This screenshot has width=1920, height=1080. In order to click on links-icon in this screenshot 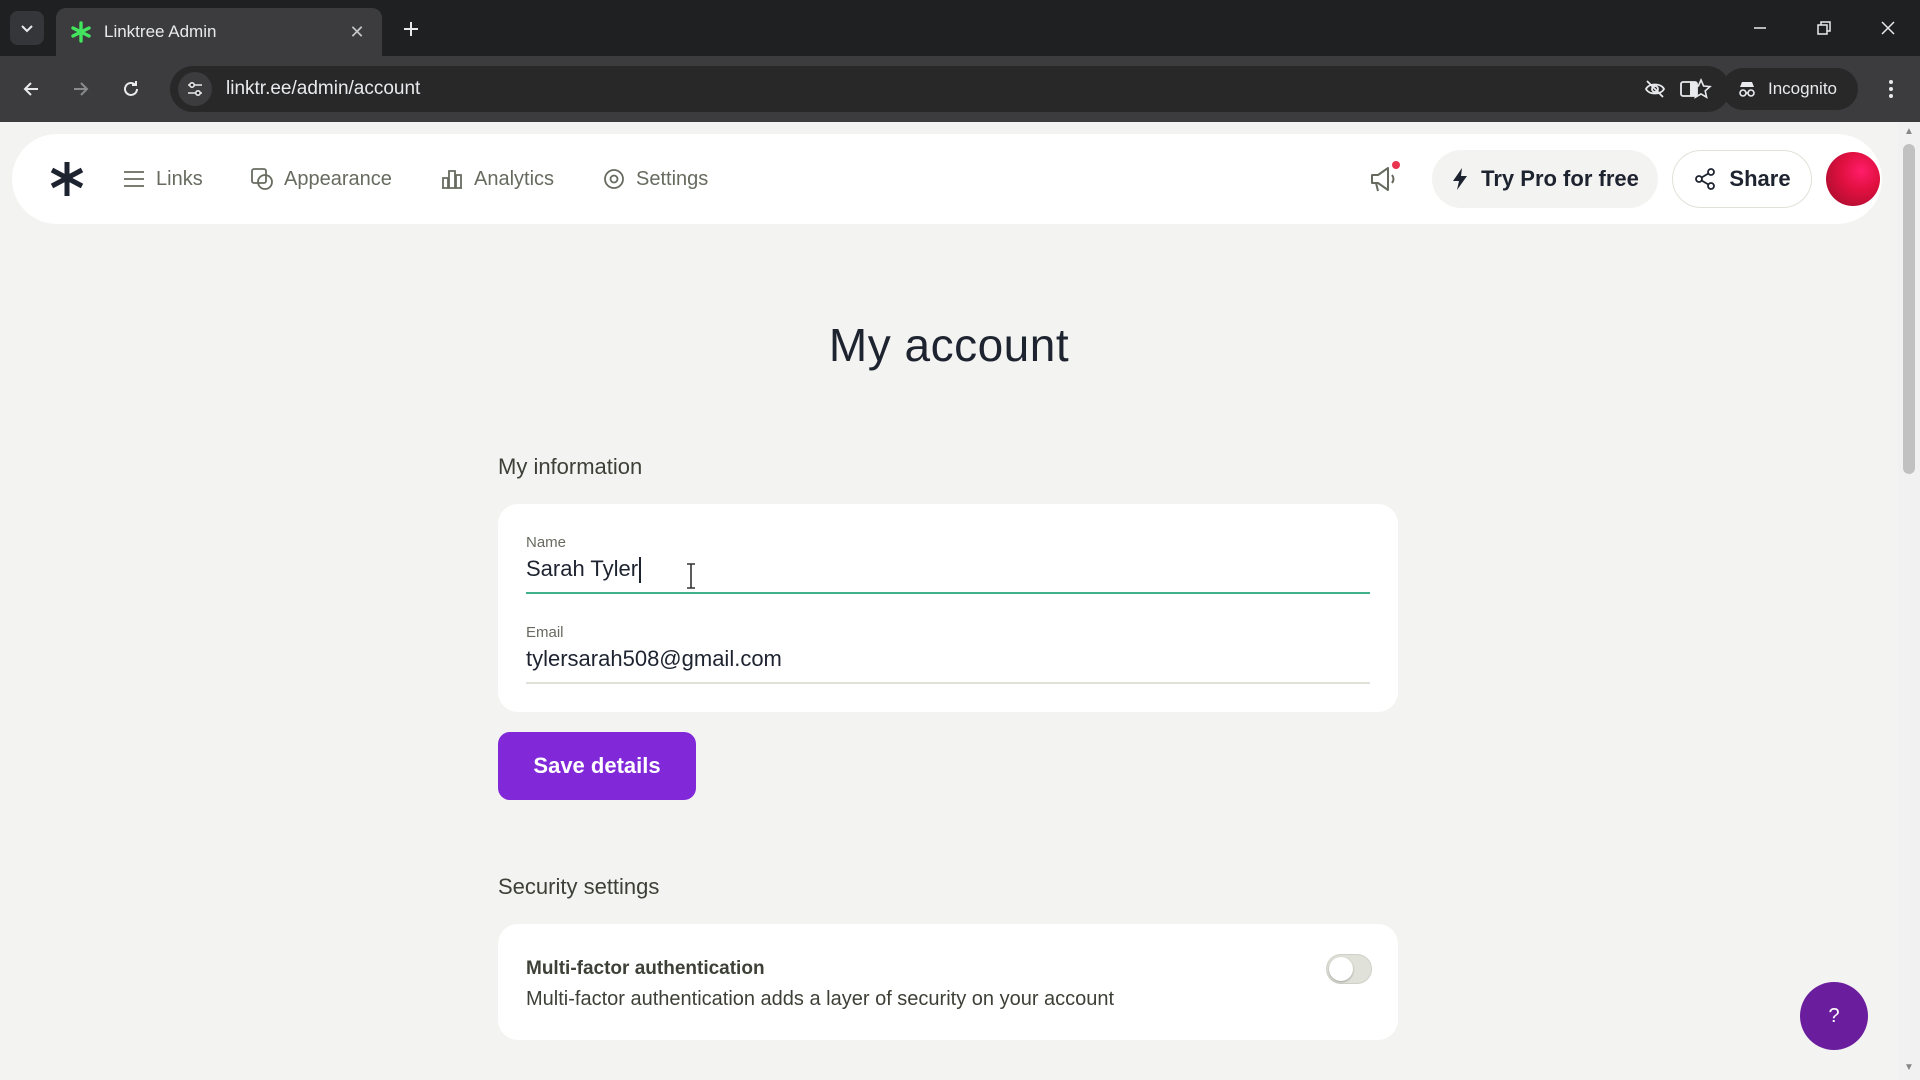, I will do `click(134, 179)`.